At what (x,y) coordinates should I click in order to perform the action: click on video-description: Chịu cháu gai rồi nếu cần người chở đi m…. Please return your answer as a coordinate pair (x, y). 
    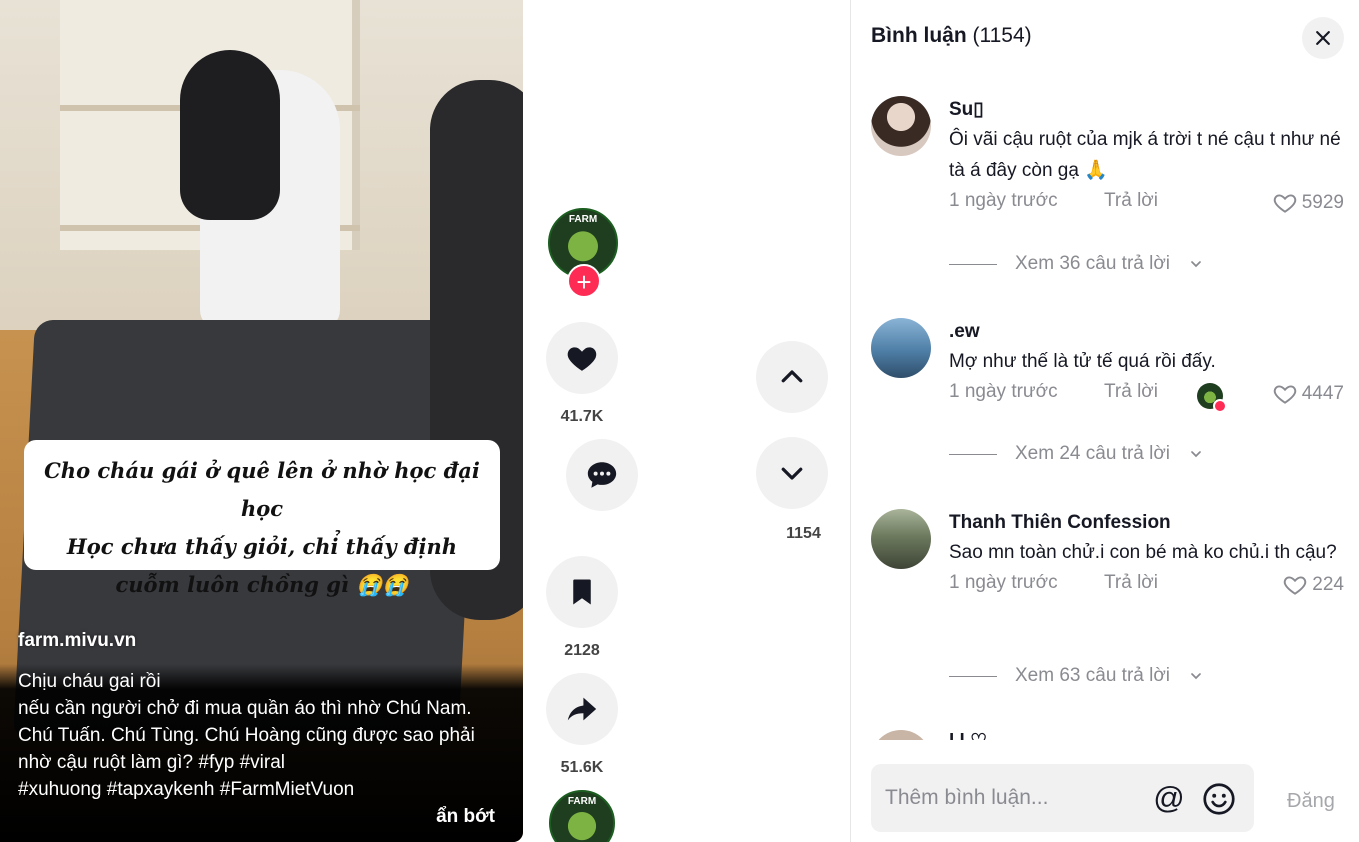
    Looking at the image, I should click on (261, 753).